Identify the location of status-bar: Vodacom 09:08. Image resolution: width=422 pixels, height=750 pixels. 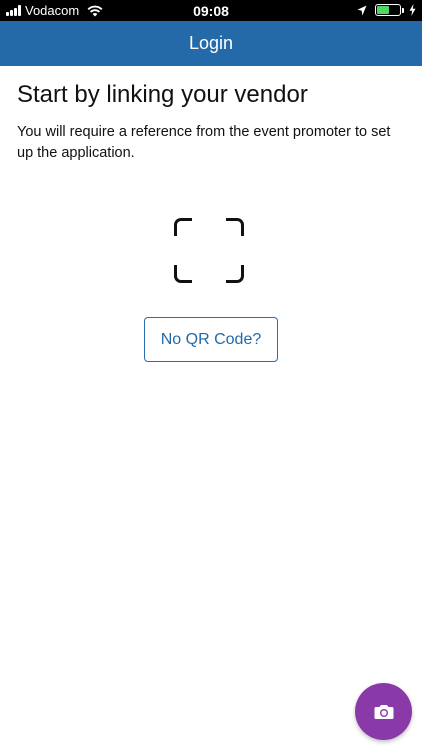
(211, 10).